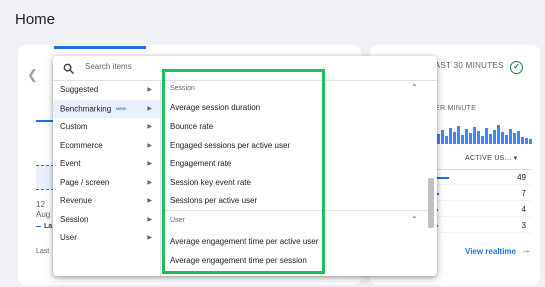 The width and height of the screenshot is (545, 287). I want to click on row-value: 7, so click(523, 193).